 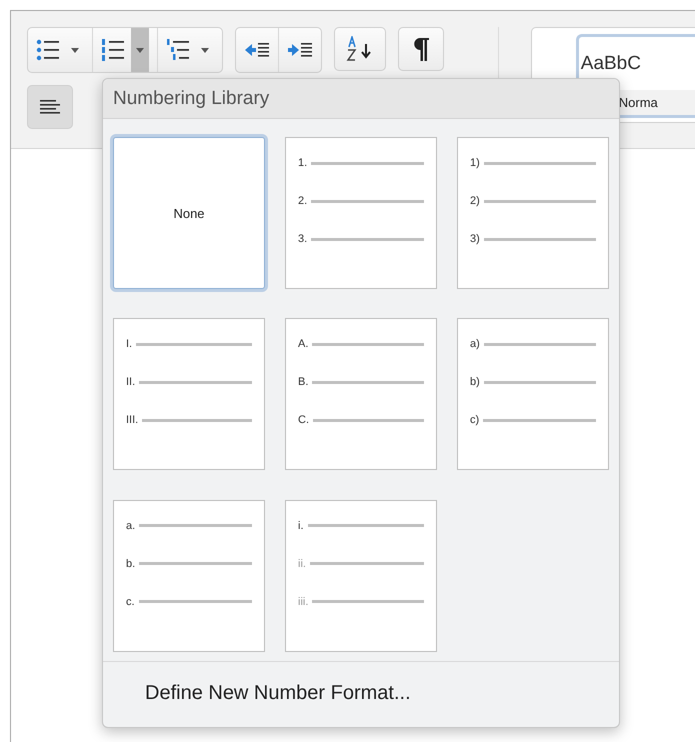 What do you see at coordinates (48, 50) in the screenshot?
I see `bullet-list-icon` at bounding box center [48, 50].